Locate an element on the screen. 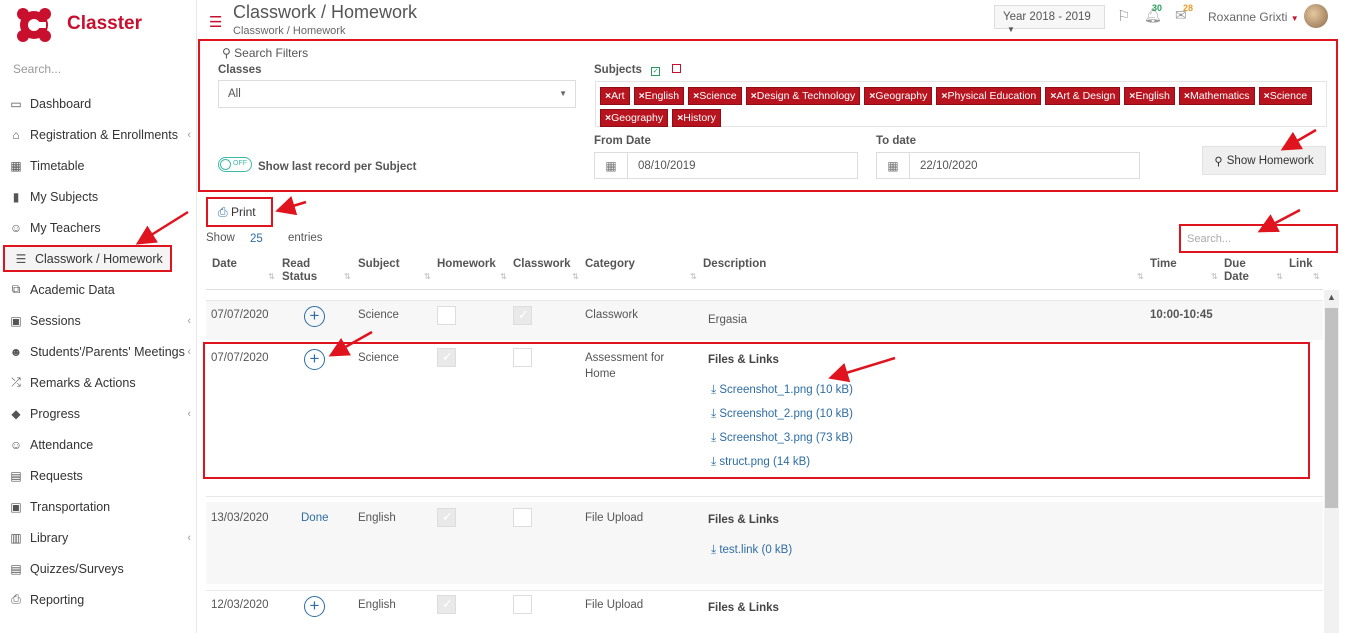  column-header-description: Description is located at coordinates (734, 264).